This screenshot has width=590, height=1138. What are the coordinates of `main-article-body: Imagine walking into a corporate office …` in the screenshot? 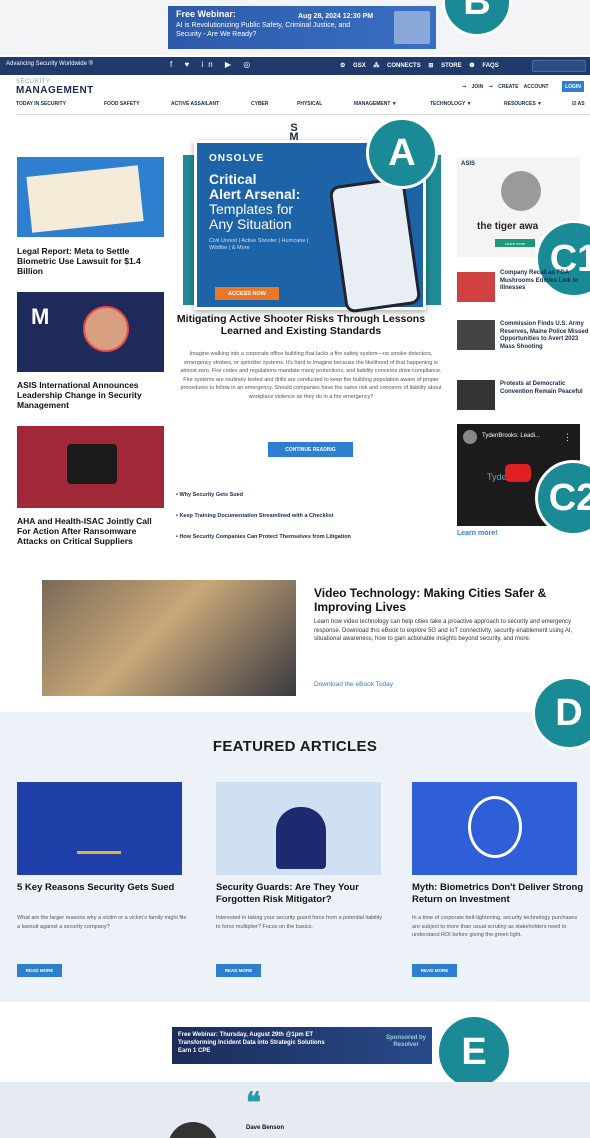 It's located at (311, 375).